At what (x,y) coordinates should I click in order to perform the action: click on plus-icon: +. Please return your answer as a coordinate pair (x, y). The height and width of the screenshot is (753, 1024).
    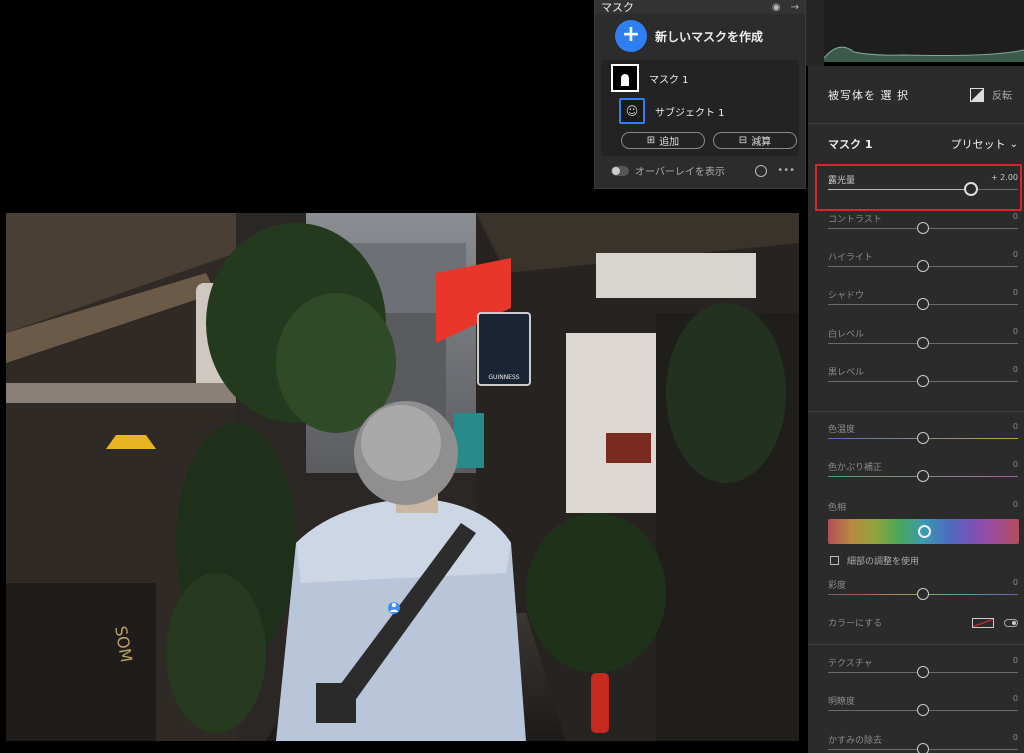
    Looking at the image, I should click on (631, 36).